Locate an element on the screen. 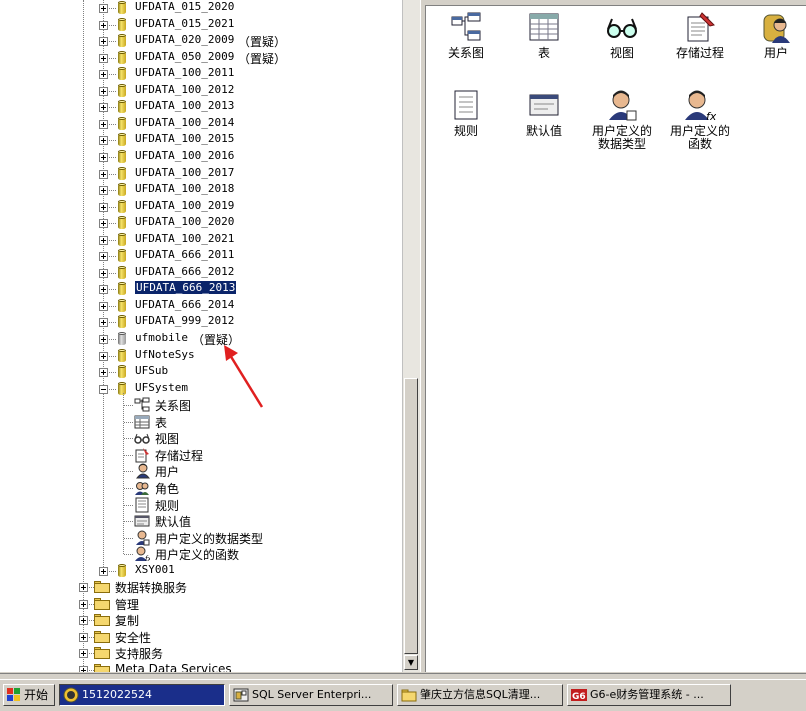  database-name: UFSystem is located at coordinates (161, 387).